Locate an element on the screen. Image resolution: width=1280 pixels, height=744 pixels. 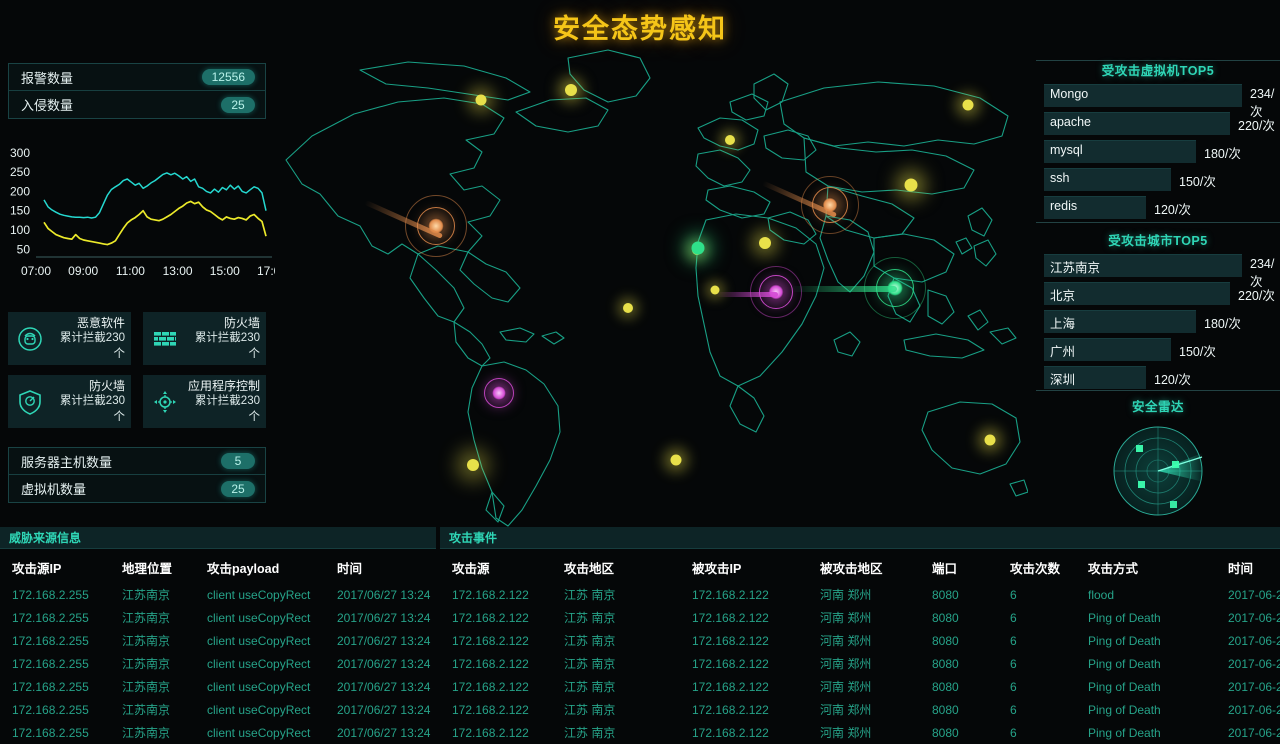
shield-icon is located at coordinates (30, 402).